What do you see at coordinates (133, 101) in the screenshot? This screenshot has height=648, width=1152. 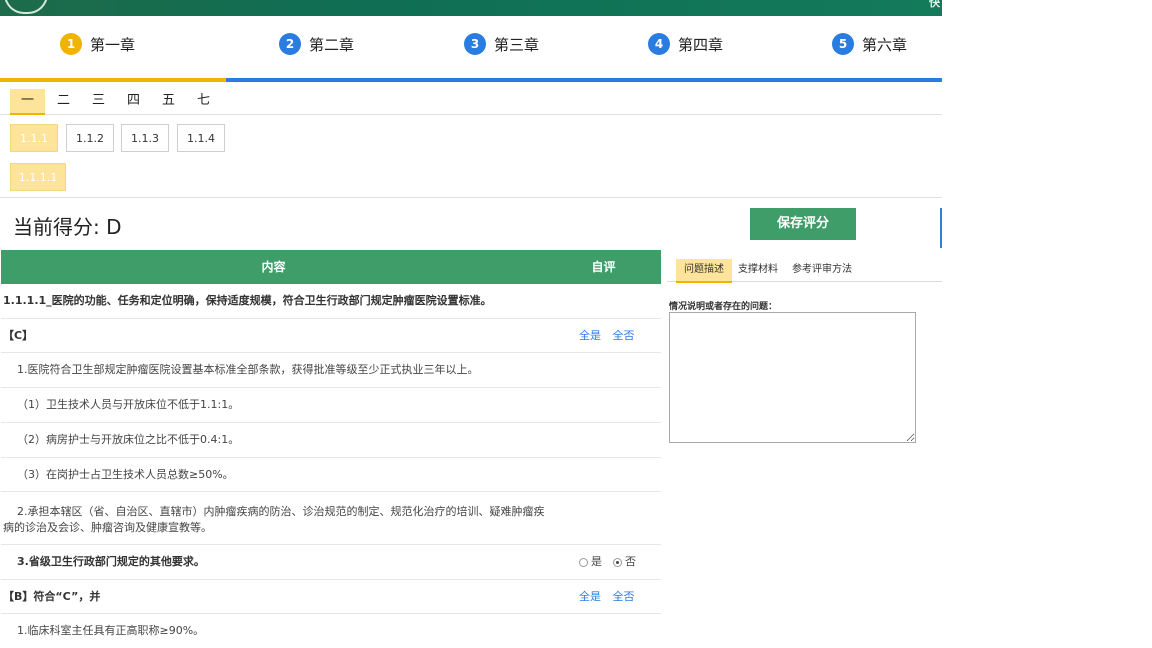 I see `section-tab-4: 四` at bounding box center [133, 101].